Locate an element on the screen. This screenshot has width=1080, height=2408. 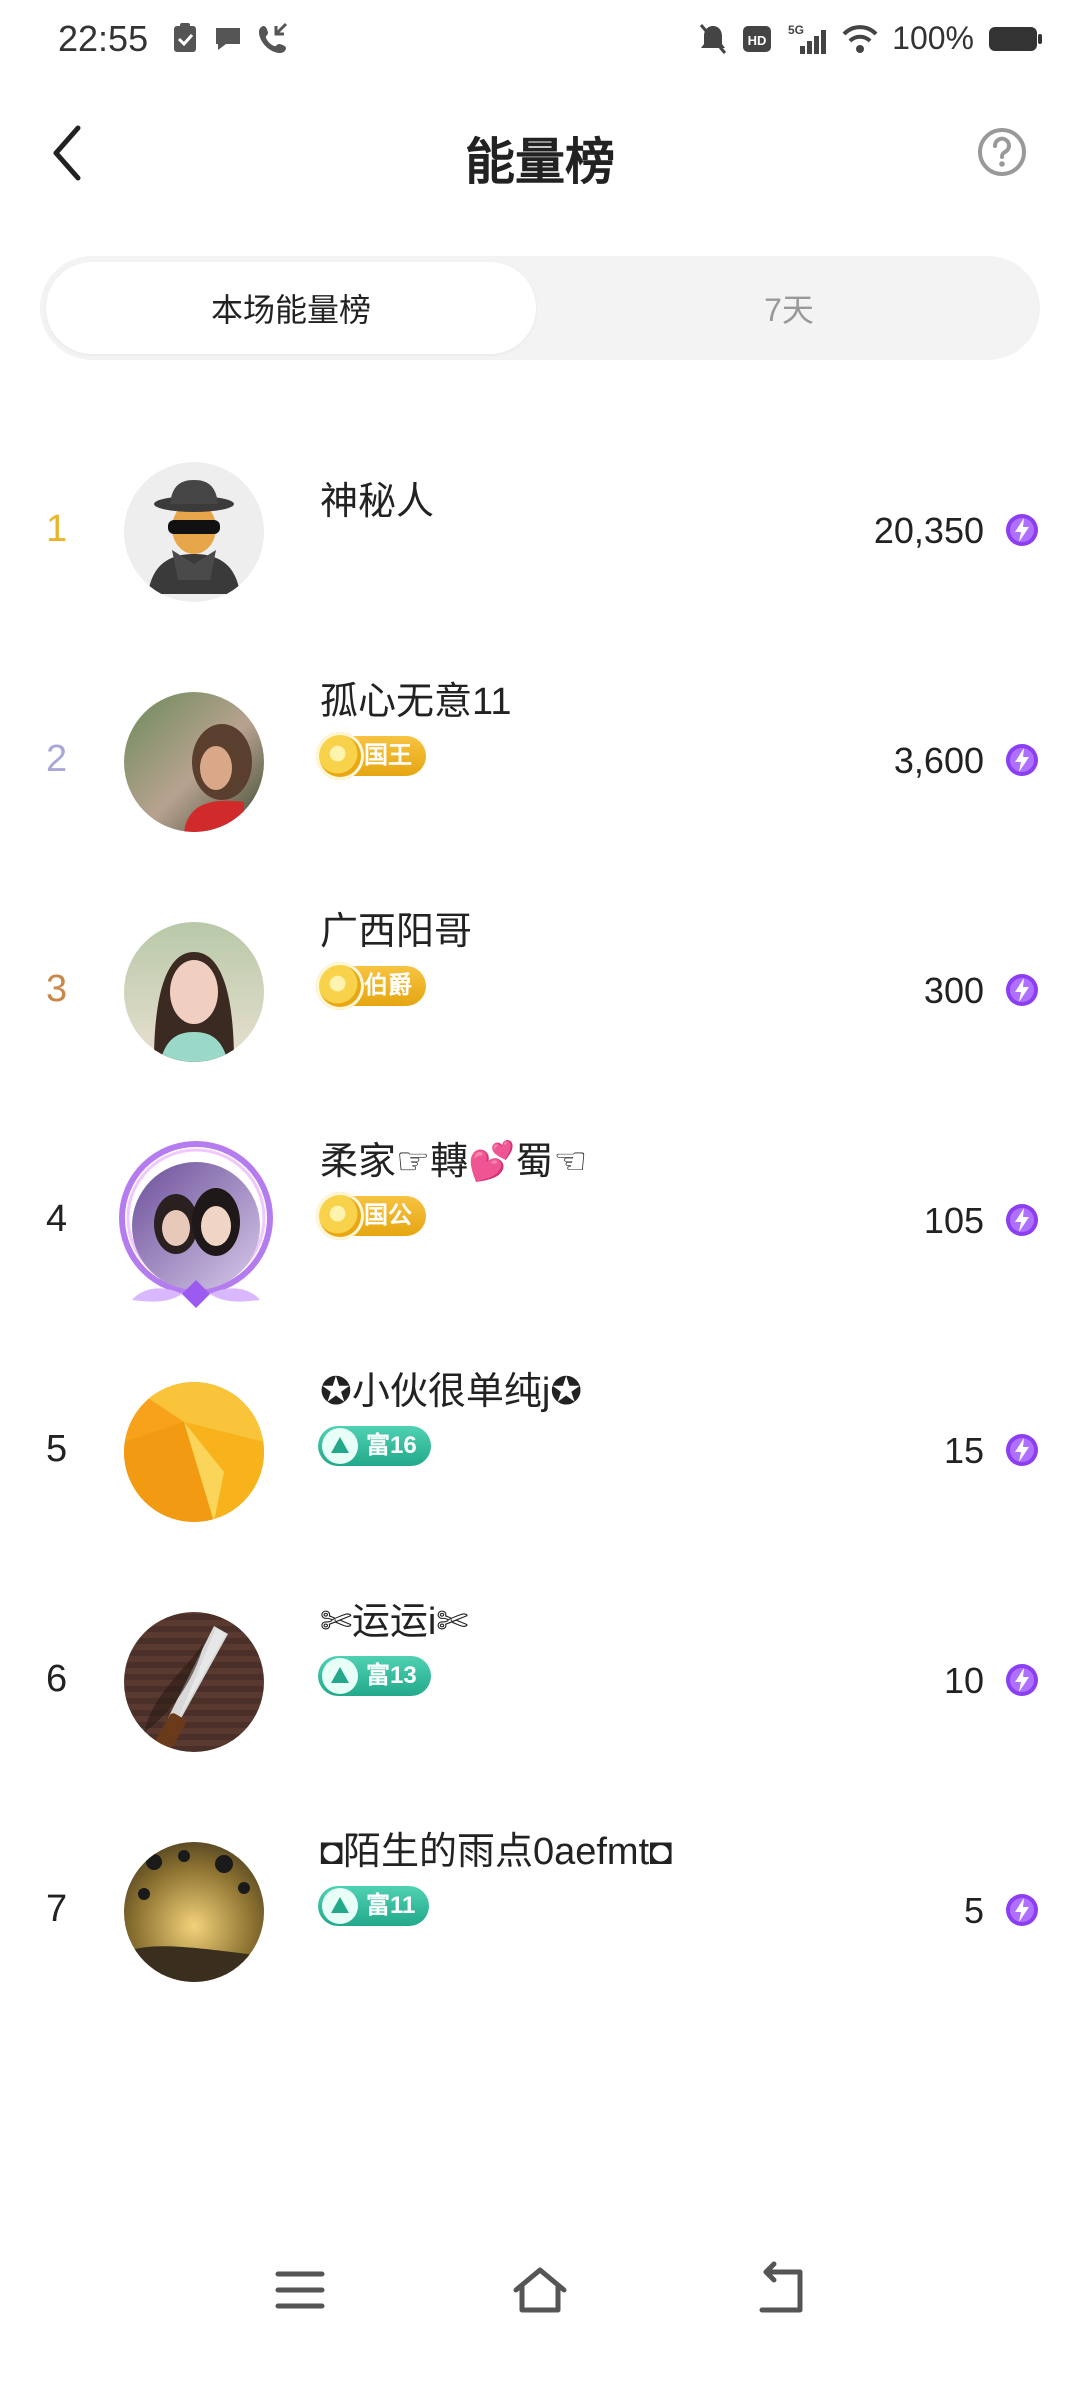
rank-number: 1 is located at coordinates (57, 529).